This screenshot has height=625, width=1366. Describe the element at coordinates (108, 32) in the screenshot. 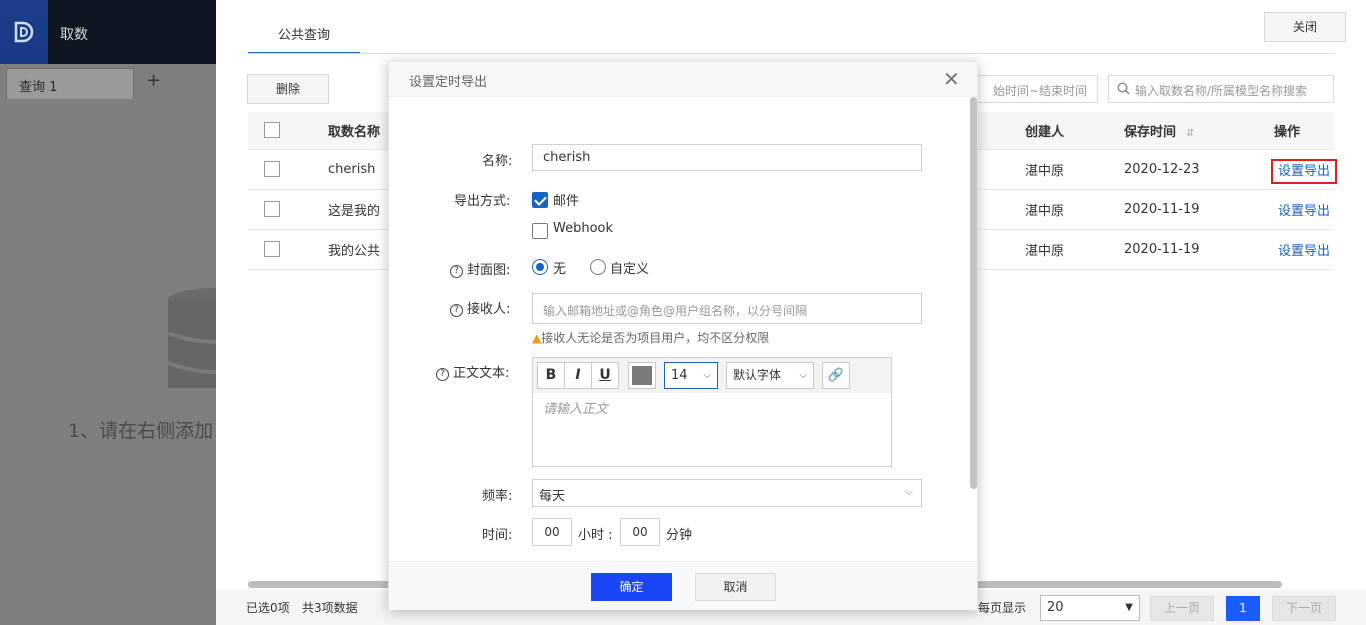

I see `app-topbar: 取数` at that location.